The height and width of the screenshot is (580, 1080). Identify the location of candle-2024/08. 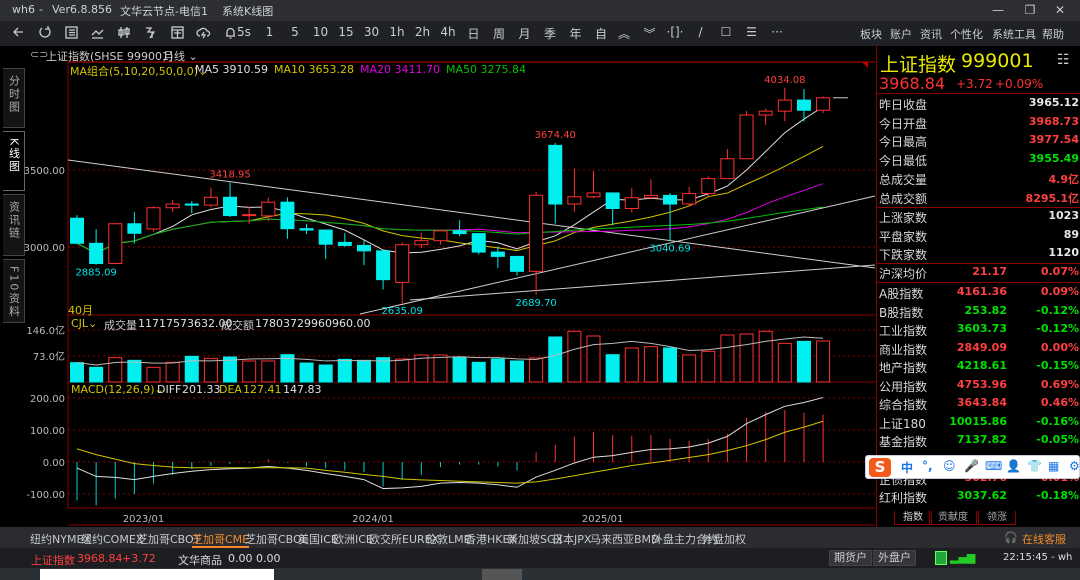
(516, 265).